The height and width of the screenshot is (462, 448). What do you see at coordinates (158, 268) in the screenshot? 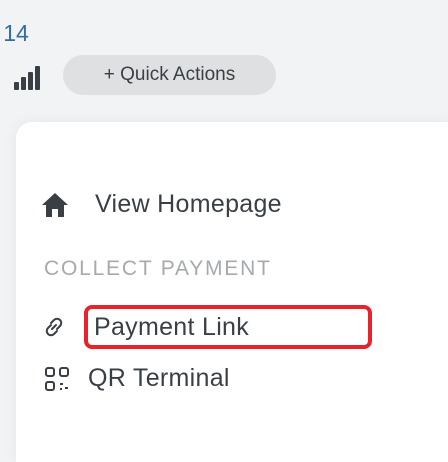
I see `collect-payment-header: COLLECT PAYMENT` at bounding box center [158, 268].